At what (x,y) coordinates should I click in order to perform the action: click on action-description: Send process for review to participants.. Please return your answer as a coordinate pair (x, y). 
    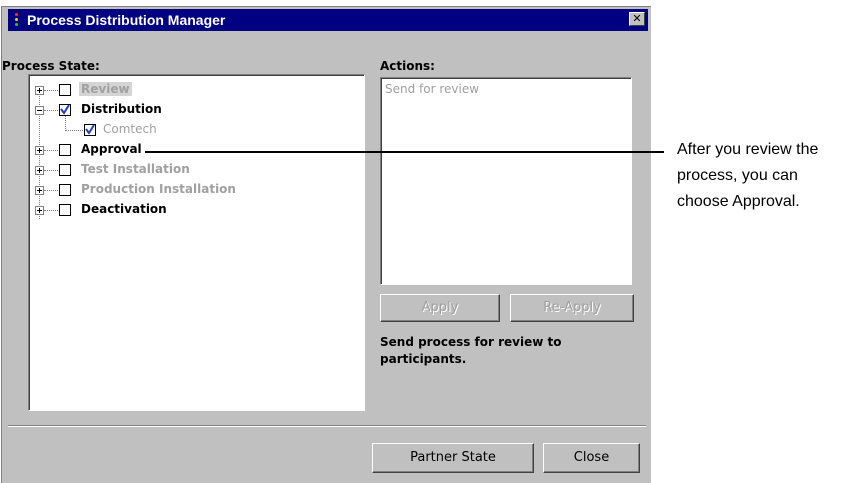
    Looking at the image, I should click on (471, 350).